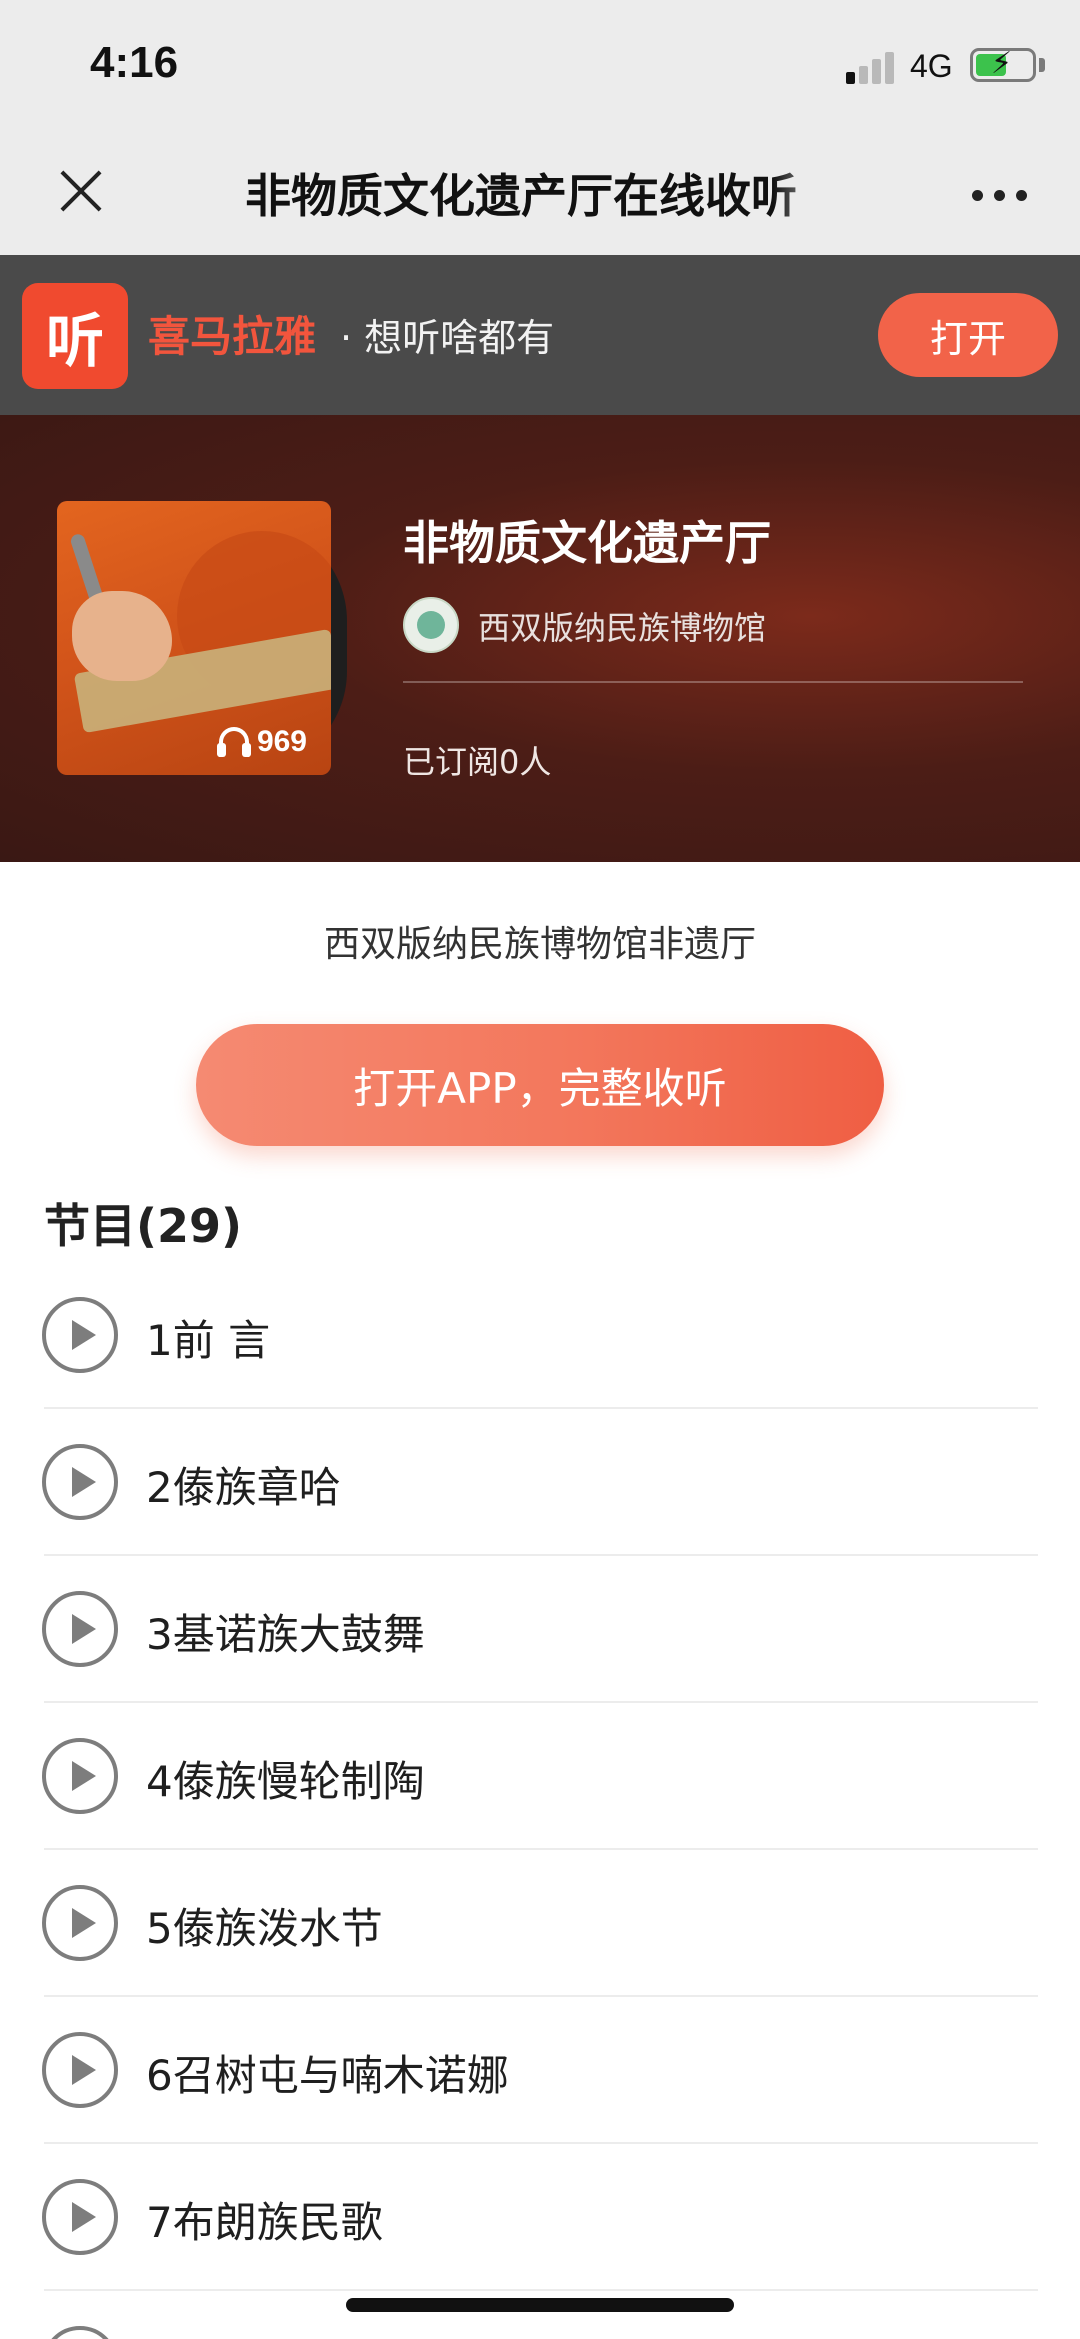  I want to click on episode-title: 7布朗族民歌, so click(264, 2222).